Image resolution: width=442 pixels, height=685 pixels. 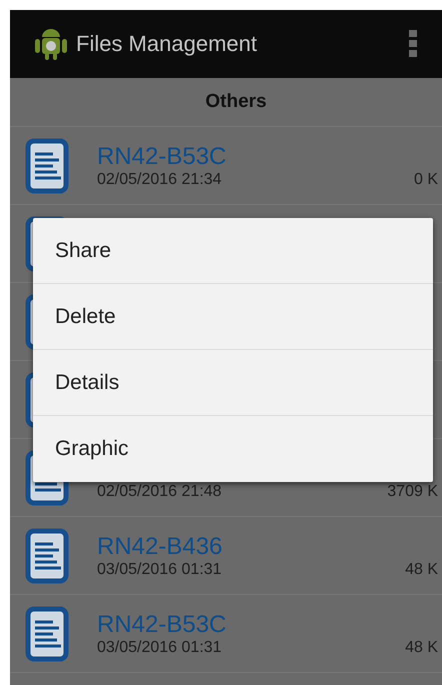 I want to click on menu-item: Share, so click(x=233, y=251).